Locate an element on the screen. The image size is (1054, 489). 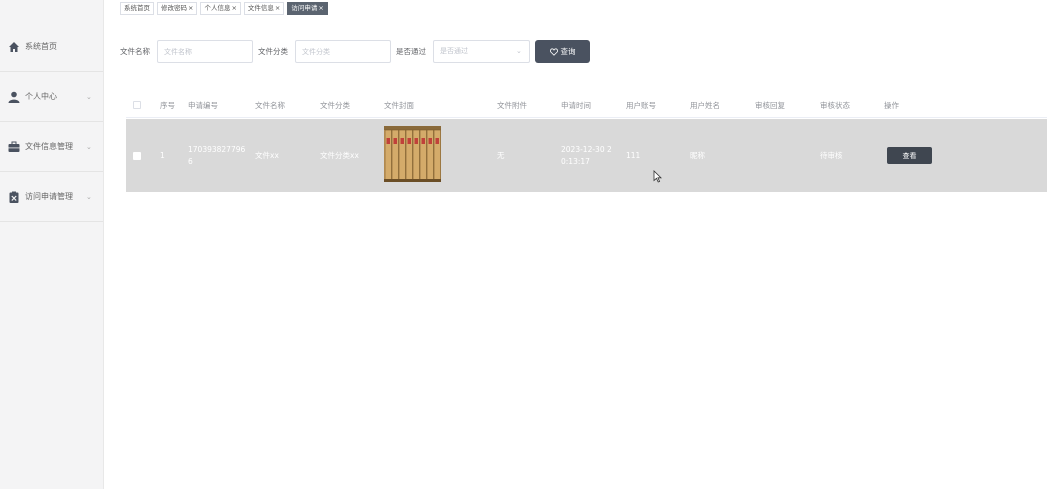
apply-time: 2023-12-30 2 0:13:17 is located at coordinates (586, 156).